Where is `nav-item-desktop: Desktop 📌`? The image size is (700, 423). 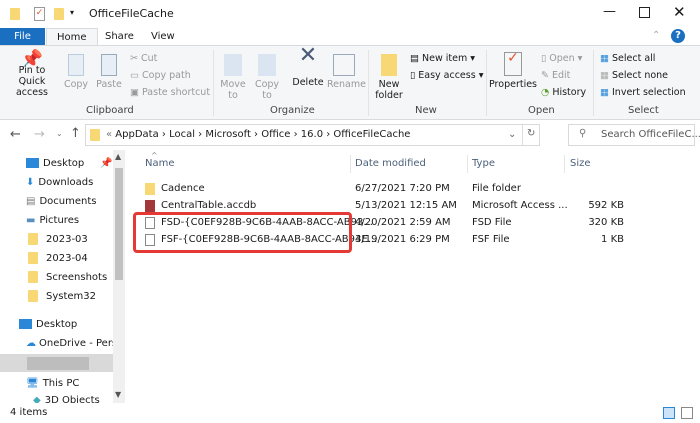 nav-item-desktop: Desktop 📌 is located at coordinates (69, 164).